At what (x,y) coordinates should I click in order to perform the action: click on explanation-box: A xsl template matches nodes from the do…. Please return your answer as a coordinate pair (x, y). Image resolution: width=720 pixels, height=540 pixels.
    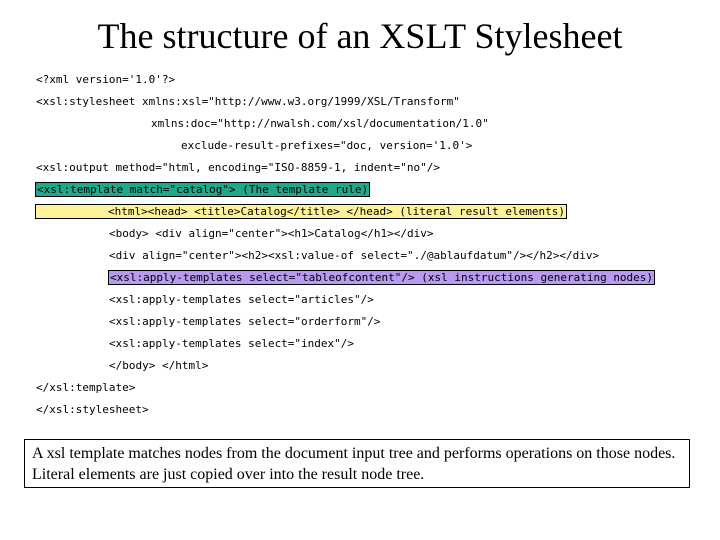
    Looking at the image, I should click on (357, 463).